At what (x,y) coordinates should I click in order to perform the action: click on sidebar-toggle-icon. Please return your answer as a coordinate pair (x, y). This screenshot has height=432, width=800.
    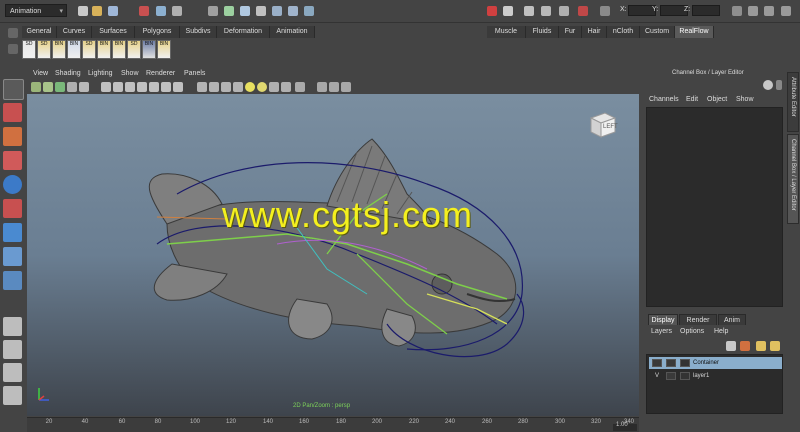
    Looking at the image, I should click on (737, 11).